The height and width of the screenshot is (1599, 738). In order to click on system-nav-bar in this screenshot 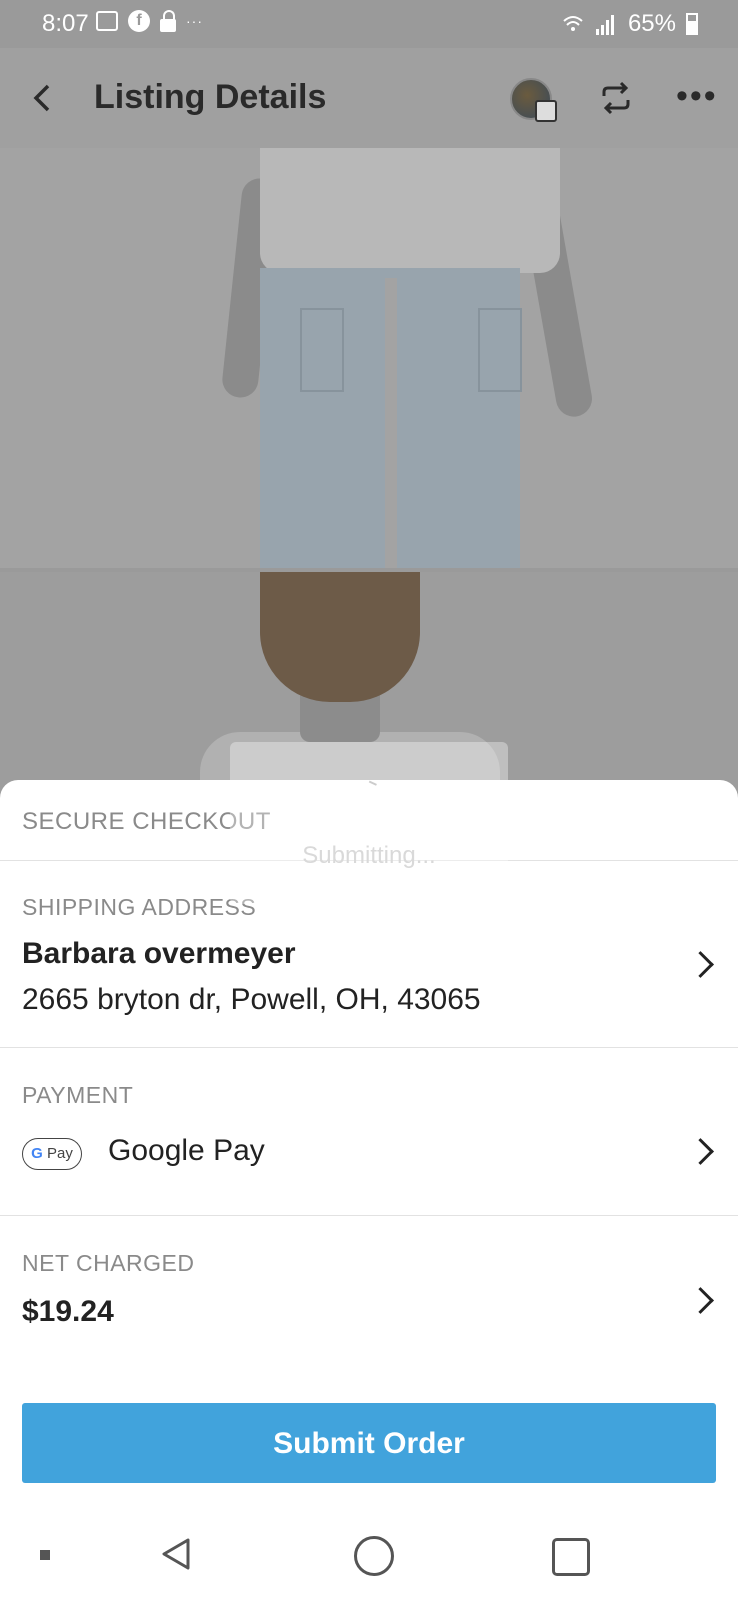, I will do `click(369, 1556)`.